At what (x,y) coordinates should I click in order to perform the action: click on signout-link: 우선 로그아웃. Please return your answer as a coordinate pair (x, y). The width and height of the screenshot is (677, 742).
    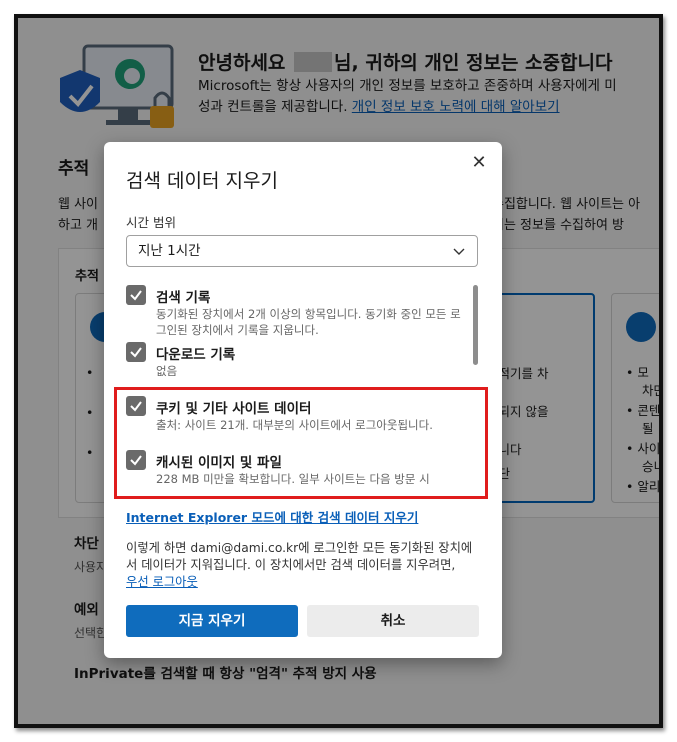
    Looking at the image, I should click on (162, 582).